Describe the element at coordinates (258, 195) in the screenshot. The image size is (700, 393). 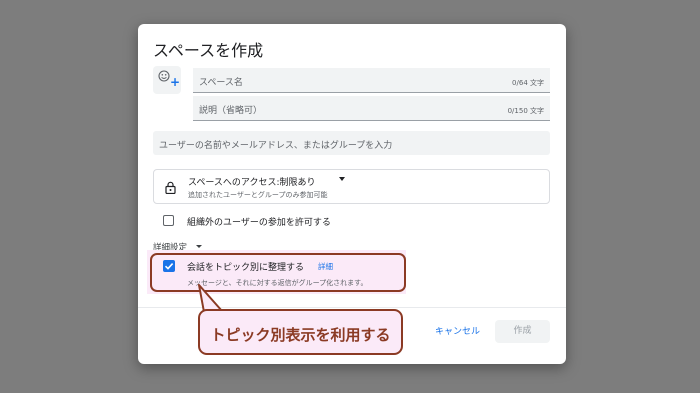
I see `access-subtitle: 追加されたユーザーとグループのみ参加可能` at that location.